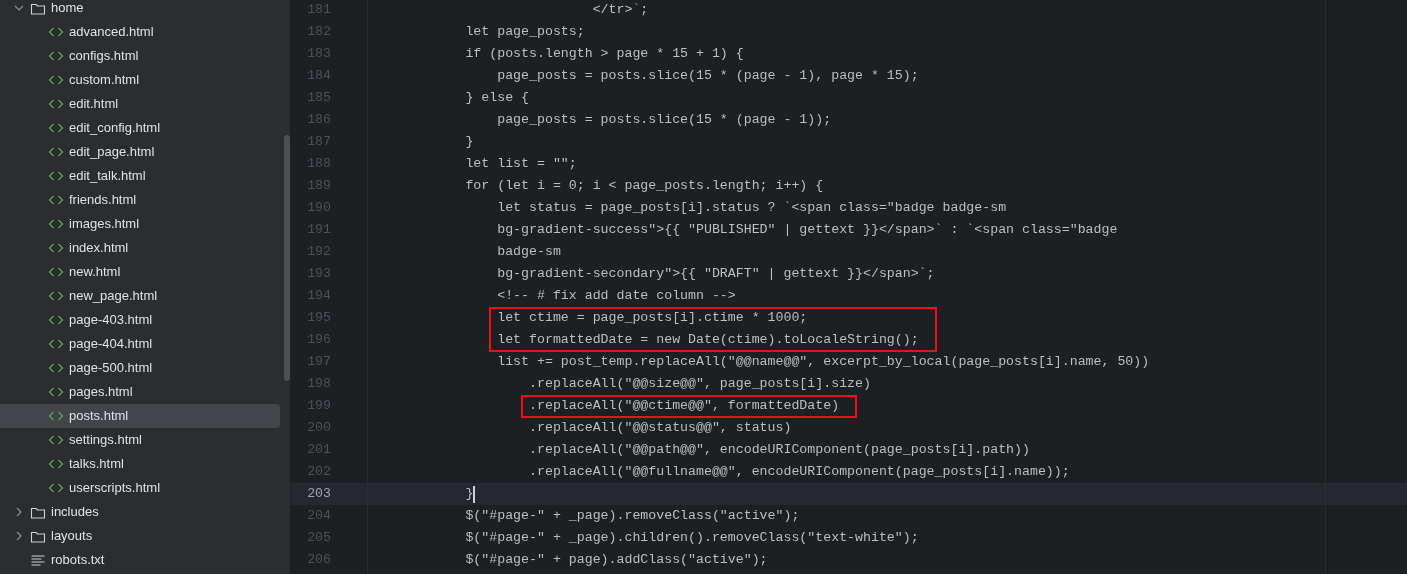 This screenshot has height=574, width=1407. I want to click on code-line: bg-gradient-success">{{ "PUBLISHED" | gettext }}</span>` : `<span class="badge, so click(807, 230).